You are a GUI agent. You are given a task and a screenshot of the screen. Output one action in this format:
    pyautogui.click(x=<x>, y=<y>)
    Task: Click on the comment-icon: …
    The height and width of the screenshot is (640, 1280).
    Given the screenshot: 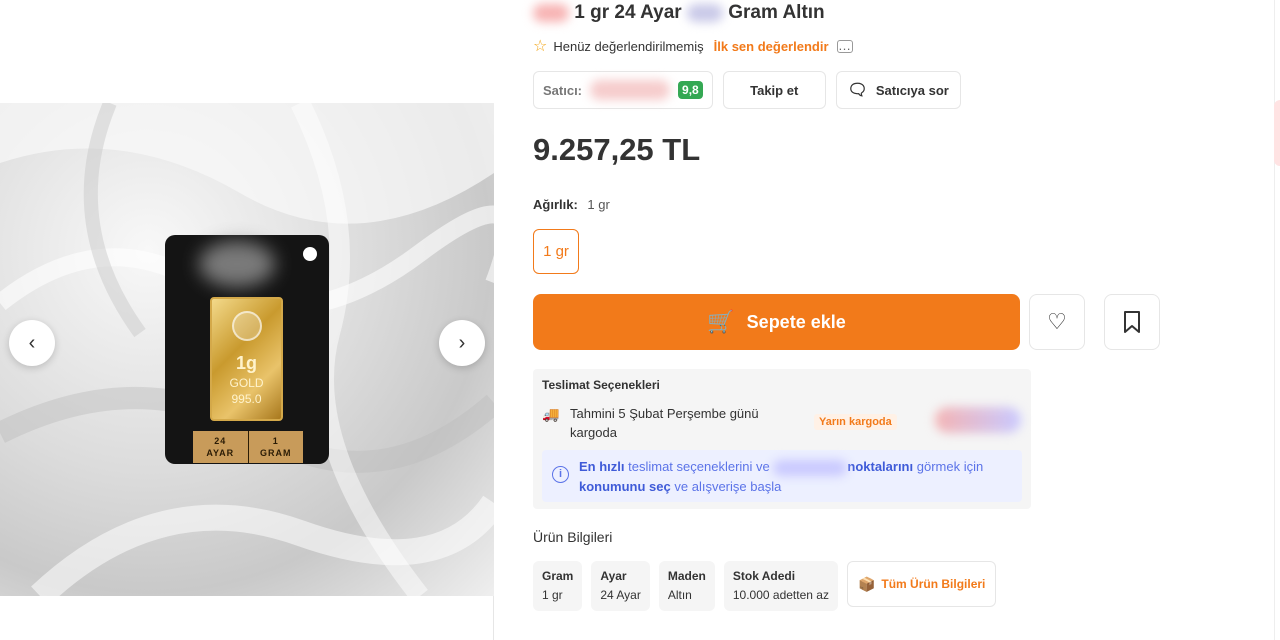 What is the action you would take?
    pyautogui.click(x=844, y=46)
    